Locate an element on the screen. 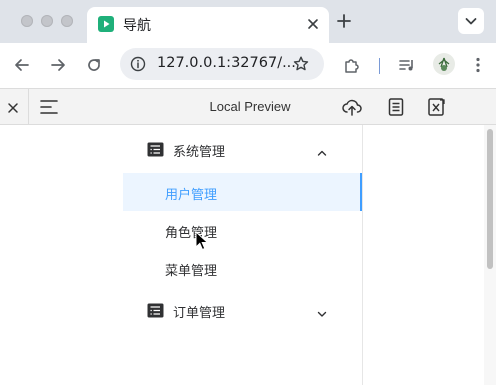 Image resolution: width=496 pixels, height=385 pixels. minimize-window-button is located at coordinates (47, 21).